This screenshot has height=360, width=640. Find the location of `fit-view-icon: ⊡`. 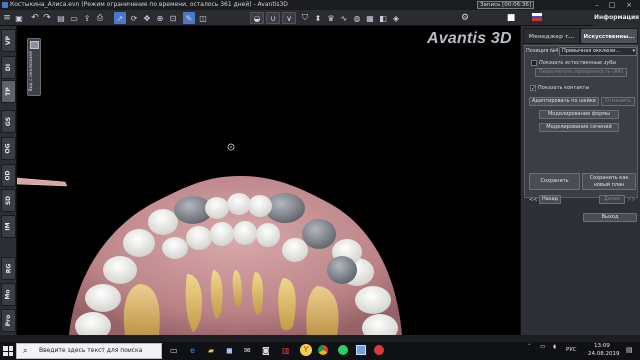

fit-view-icon: ⊡ is located at coordinates (173, 18).